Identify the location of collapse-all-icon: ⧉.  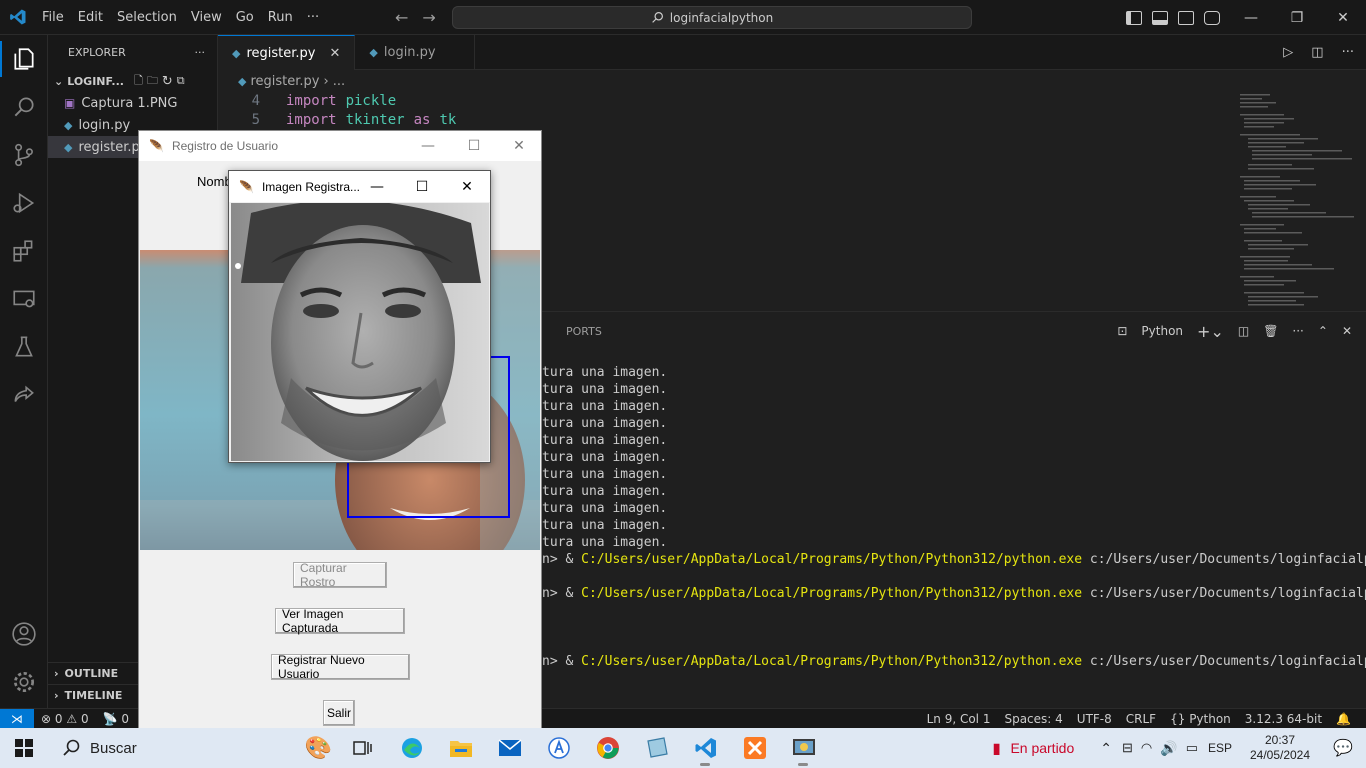
(181, 81).